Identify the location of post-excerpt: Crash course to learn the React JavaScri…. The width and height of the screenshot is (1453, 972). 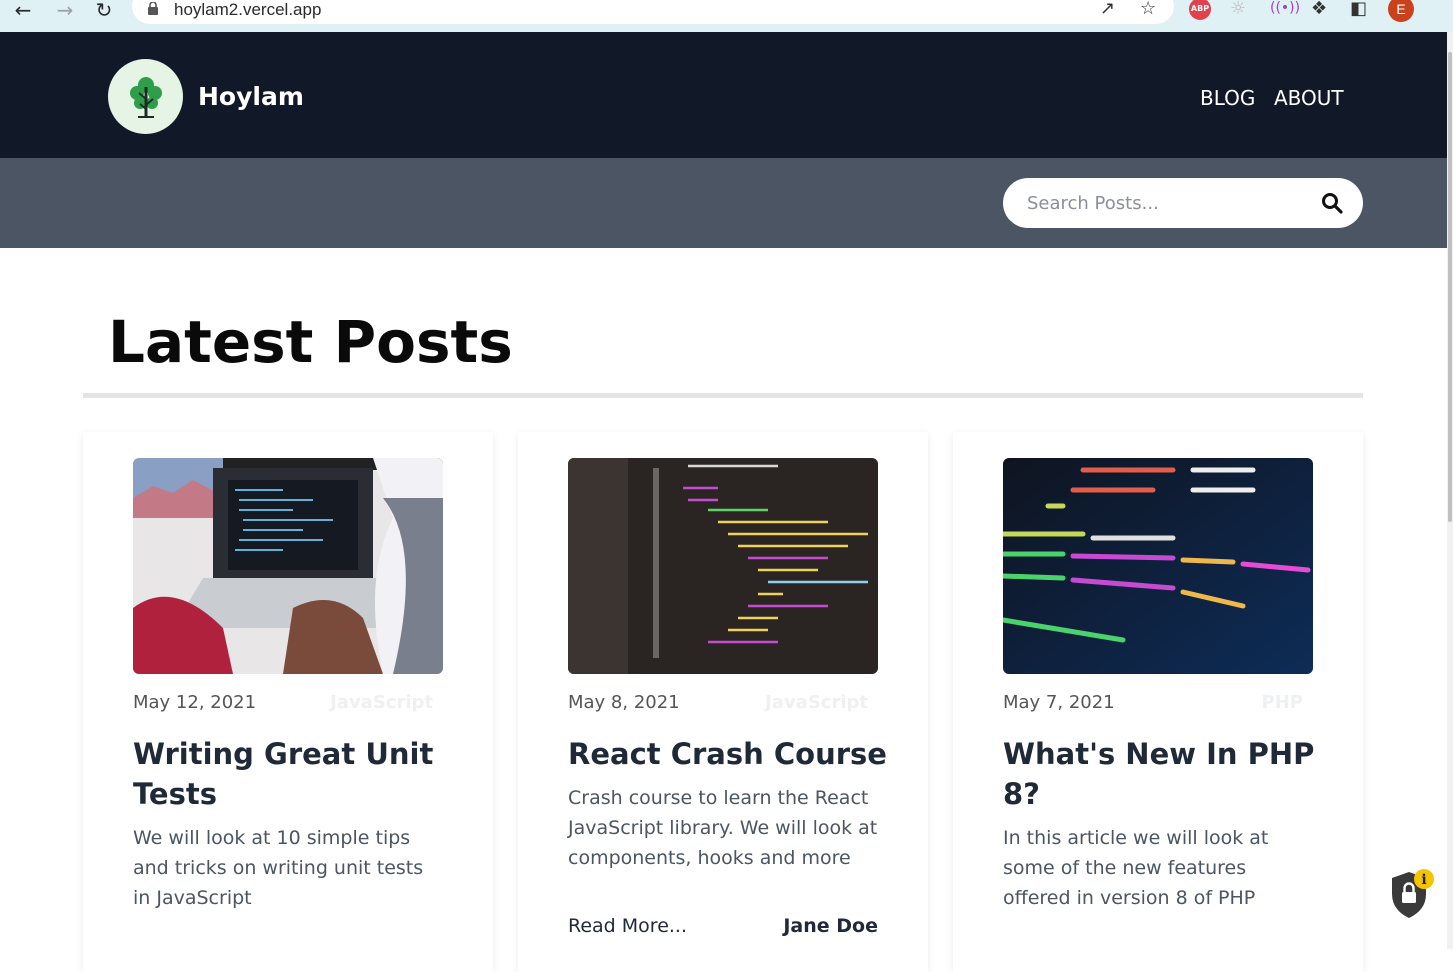
(723, 828).